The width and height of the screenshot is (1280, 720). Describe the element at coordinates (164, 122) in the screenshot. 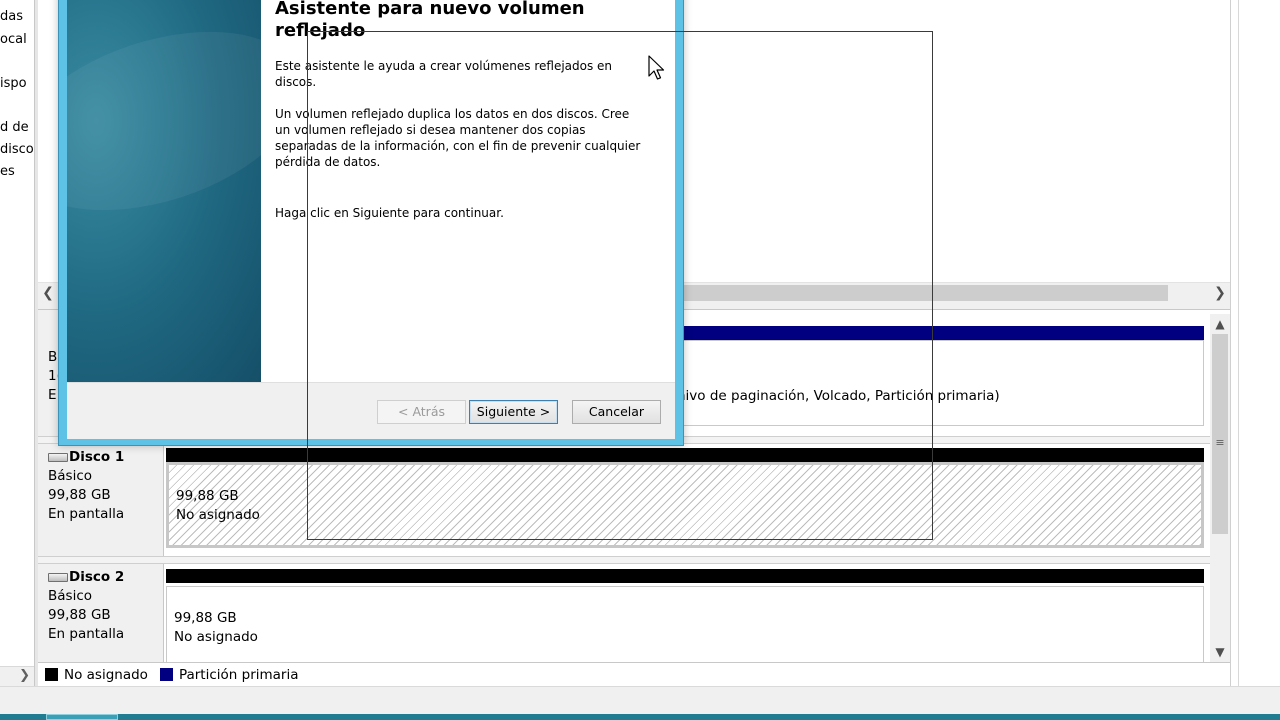

I see `banner-decoration` at that location.